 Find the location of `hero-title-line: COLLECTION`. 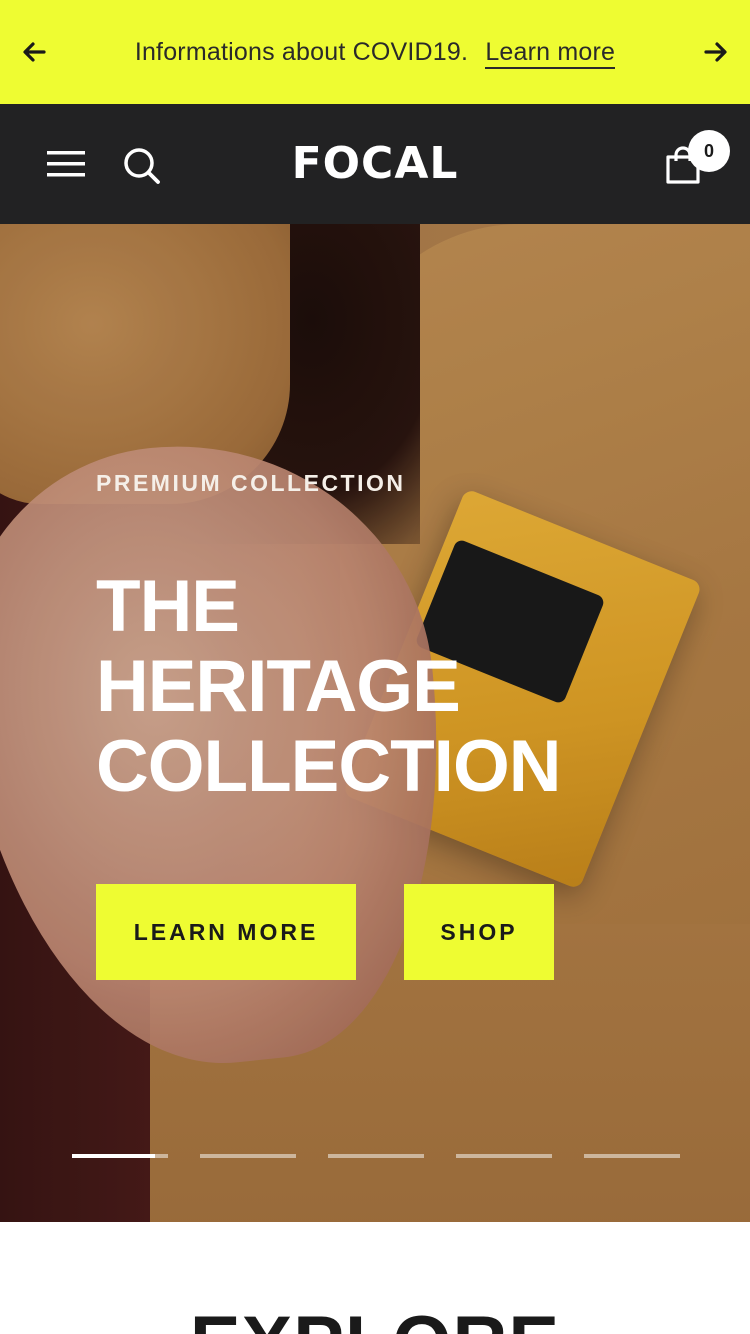

hero-title-line: COLLECTION is located at coordinates (328, 766).